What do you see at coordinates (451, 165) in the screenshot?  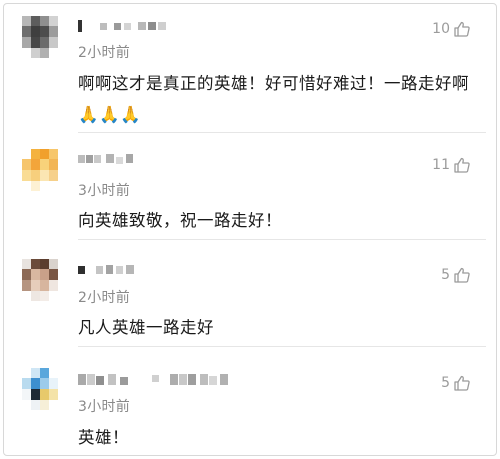 I see `like-button: 11` at bounding box center [451, 165].